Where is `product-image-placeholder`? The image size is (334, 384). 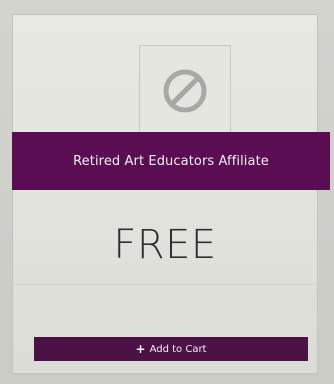 product-image-placeholder is located at coordinates (185, 91).